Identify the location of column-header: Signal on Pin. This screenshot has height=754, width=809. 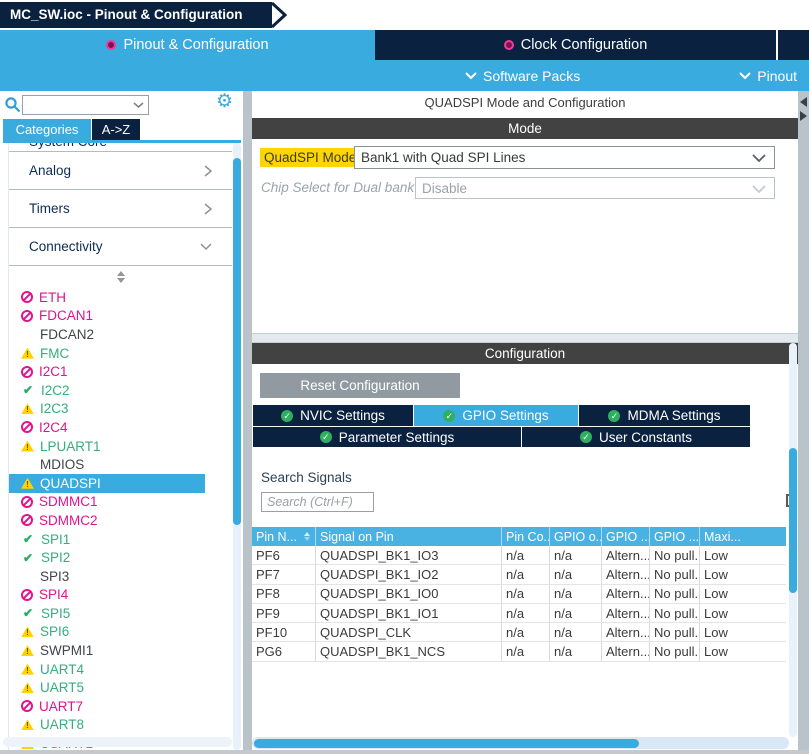
(409, 536).